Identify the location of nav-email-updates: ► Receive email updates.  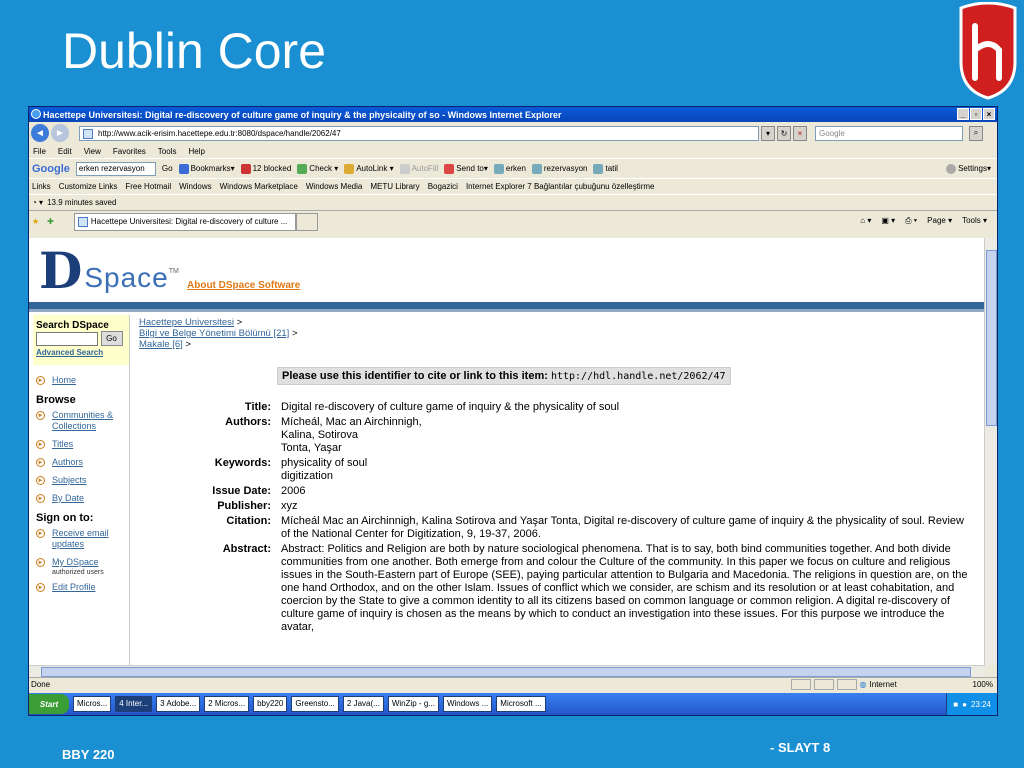
(82, 539).